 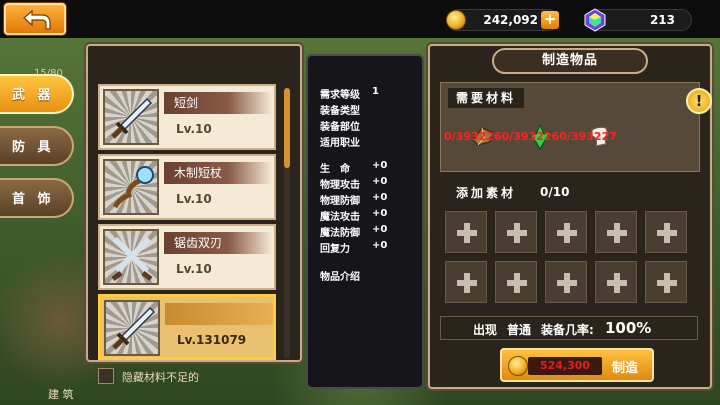 I want to click on stat-mdef-value: +0, so click(x=380, y=229).